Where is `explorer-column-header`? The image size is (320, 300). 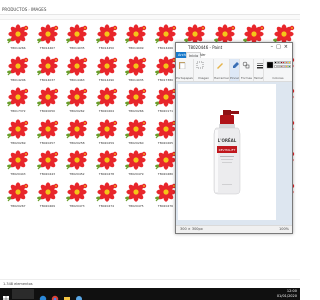
explorer-column-header is located at coordinates (150, 17).